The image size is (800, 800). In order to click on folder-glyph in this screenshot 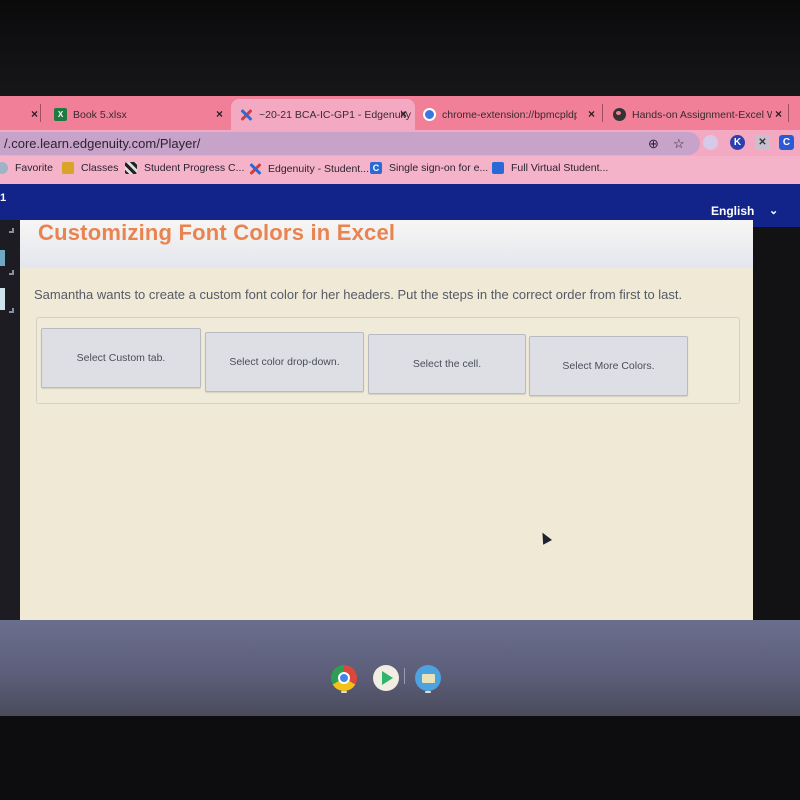, I will do `click(428, 678)`.